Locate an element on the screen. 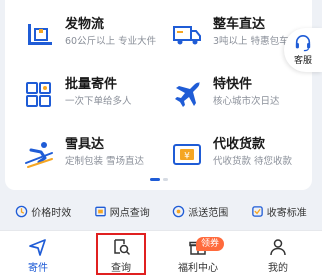 Image resolution: width=322 pixels, height=278 pixels. quick-link-label: 价格时效 is located at coordinates (51, 213).